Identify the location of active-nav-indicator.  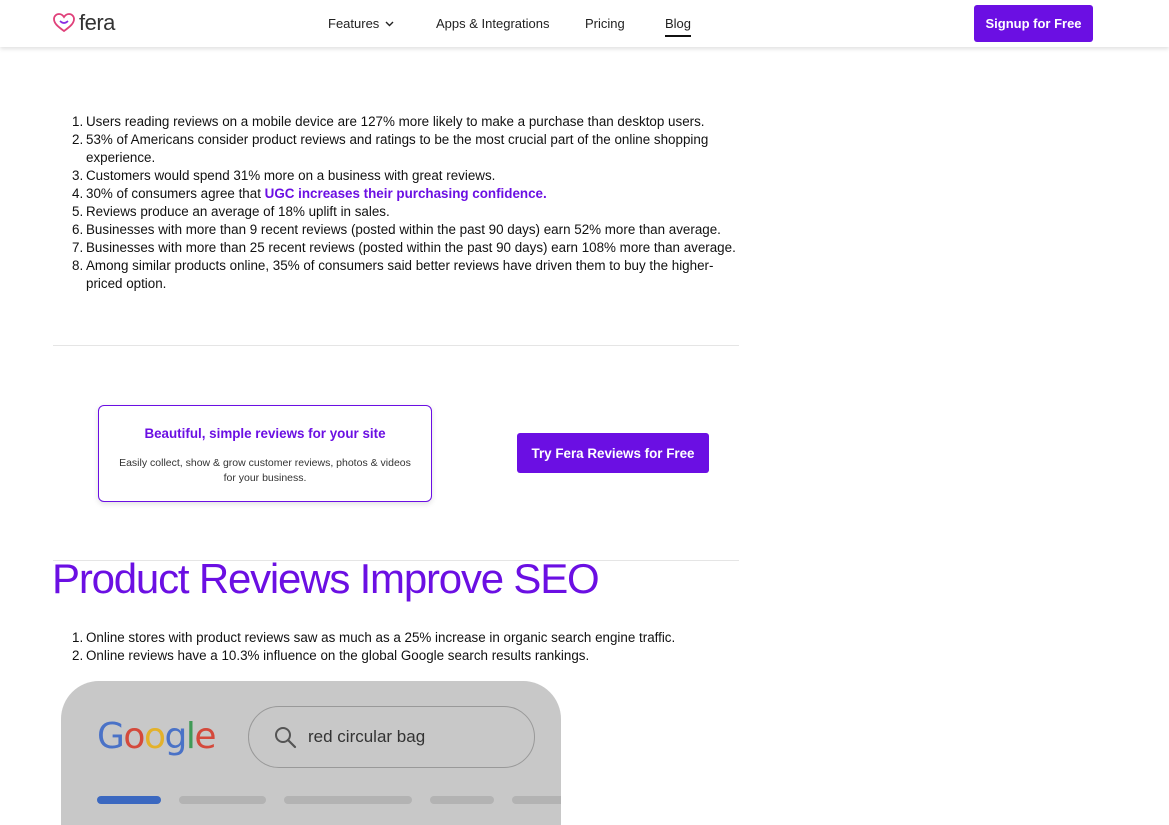
(678, 36).